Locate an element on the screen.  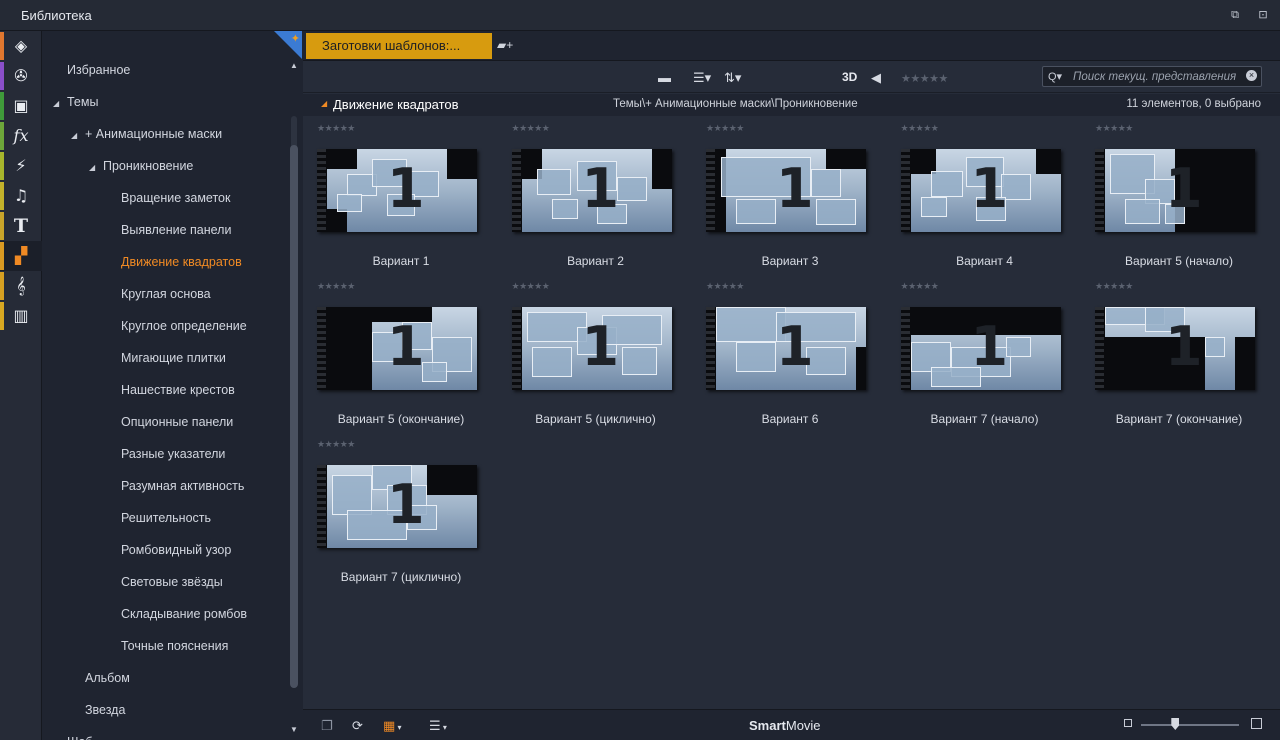
rail-item-effects: fx is located at coordinates (21, 136).